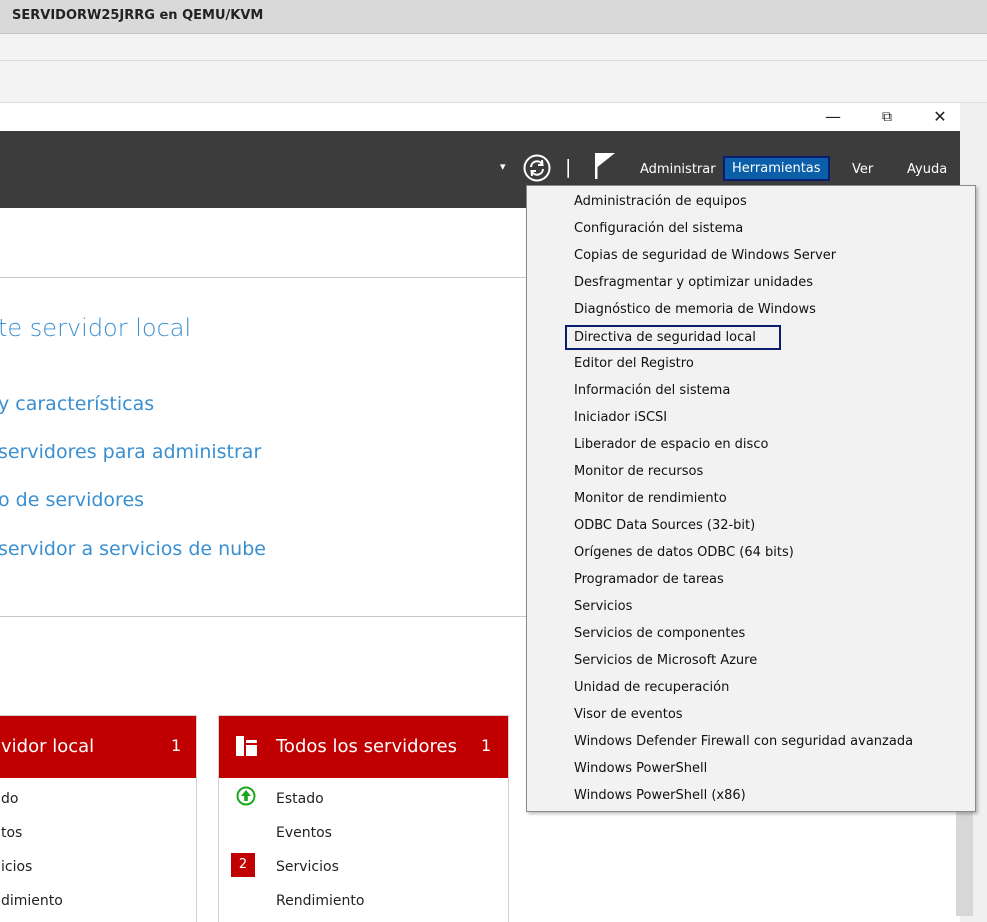  Describe the element at coordinates (927, 169) in the screenshot. I see `menu-ayuda: Ayuda` at that location.